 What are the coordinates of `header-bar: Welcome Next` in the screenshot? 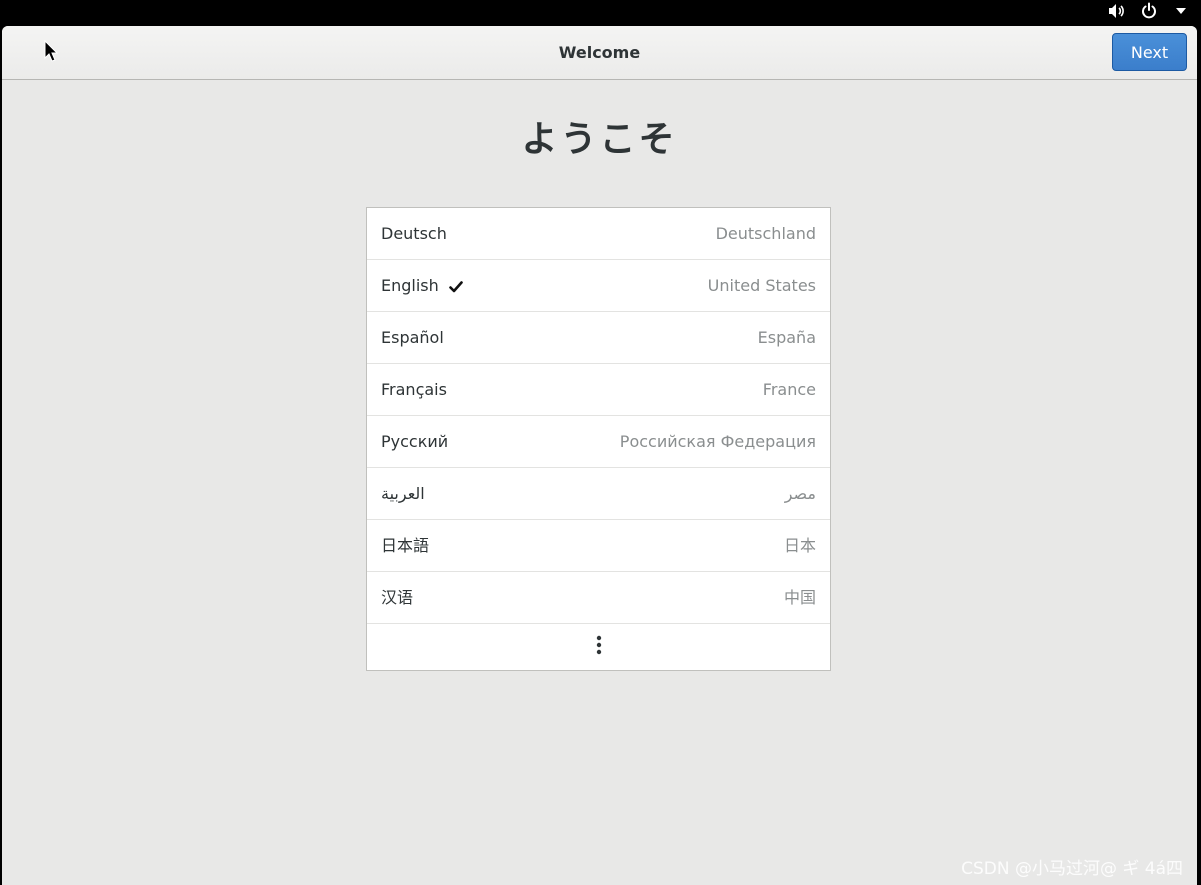 It's located at (599, 53).